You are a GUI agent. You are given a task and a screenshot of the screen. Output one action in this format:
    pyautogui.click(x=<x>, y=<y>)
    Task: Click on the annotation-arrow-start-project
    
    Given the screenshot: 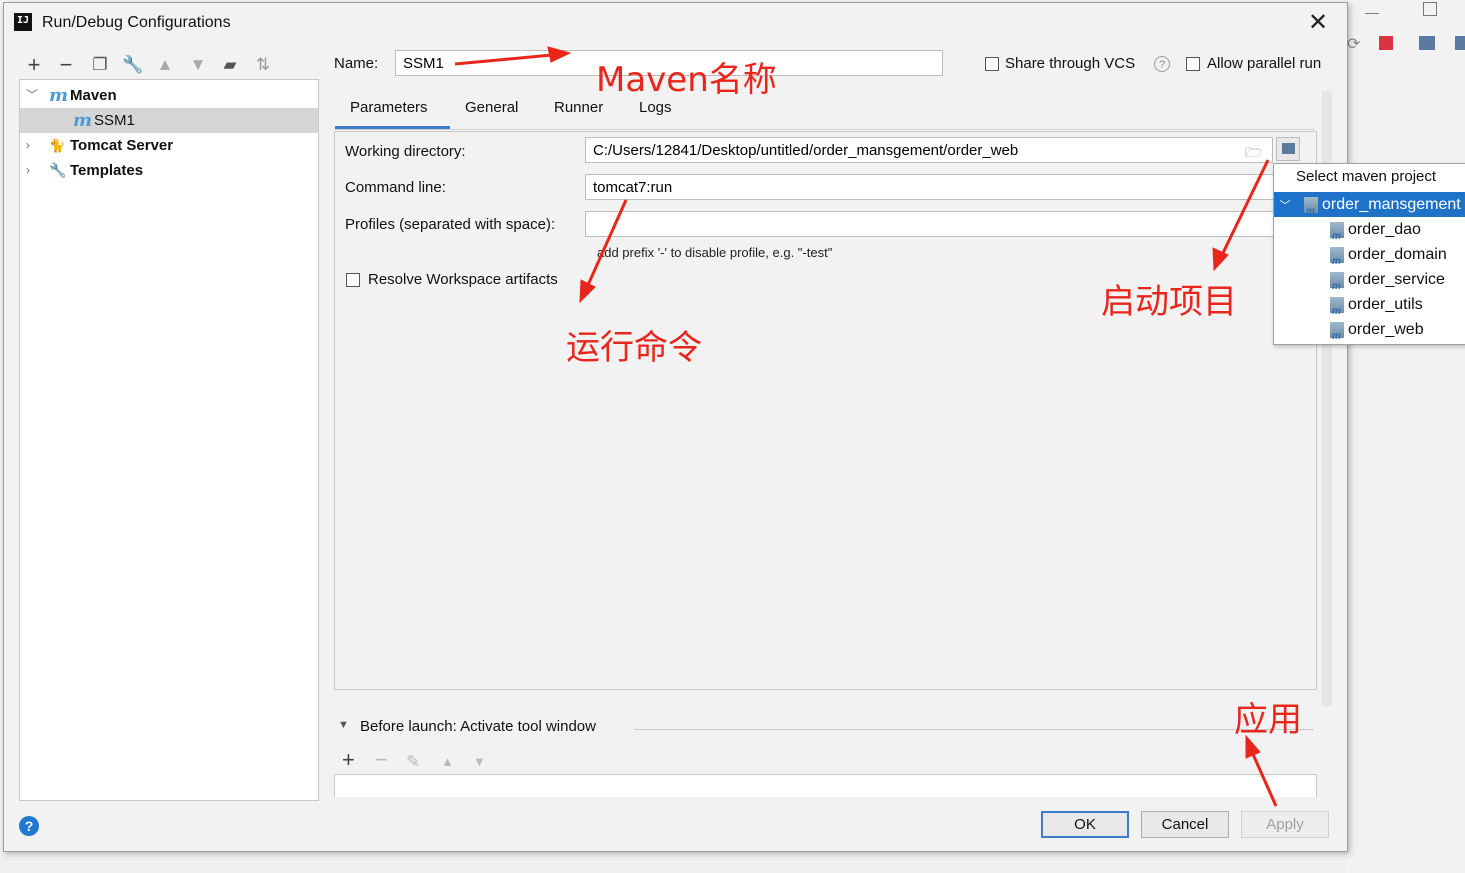 What is the action you would take?
    pyautogui.click(x=1245, y=207)
    